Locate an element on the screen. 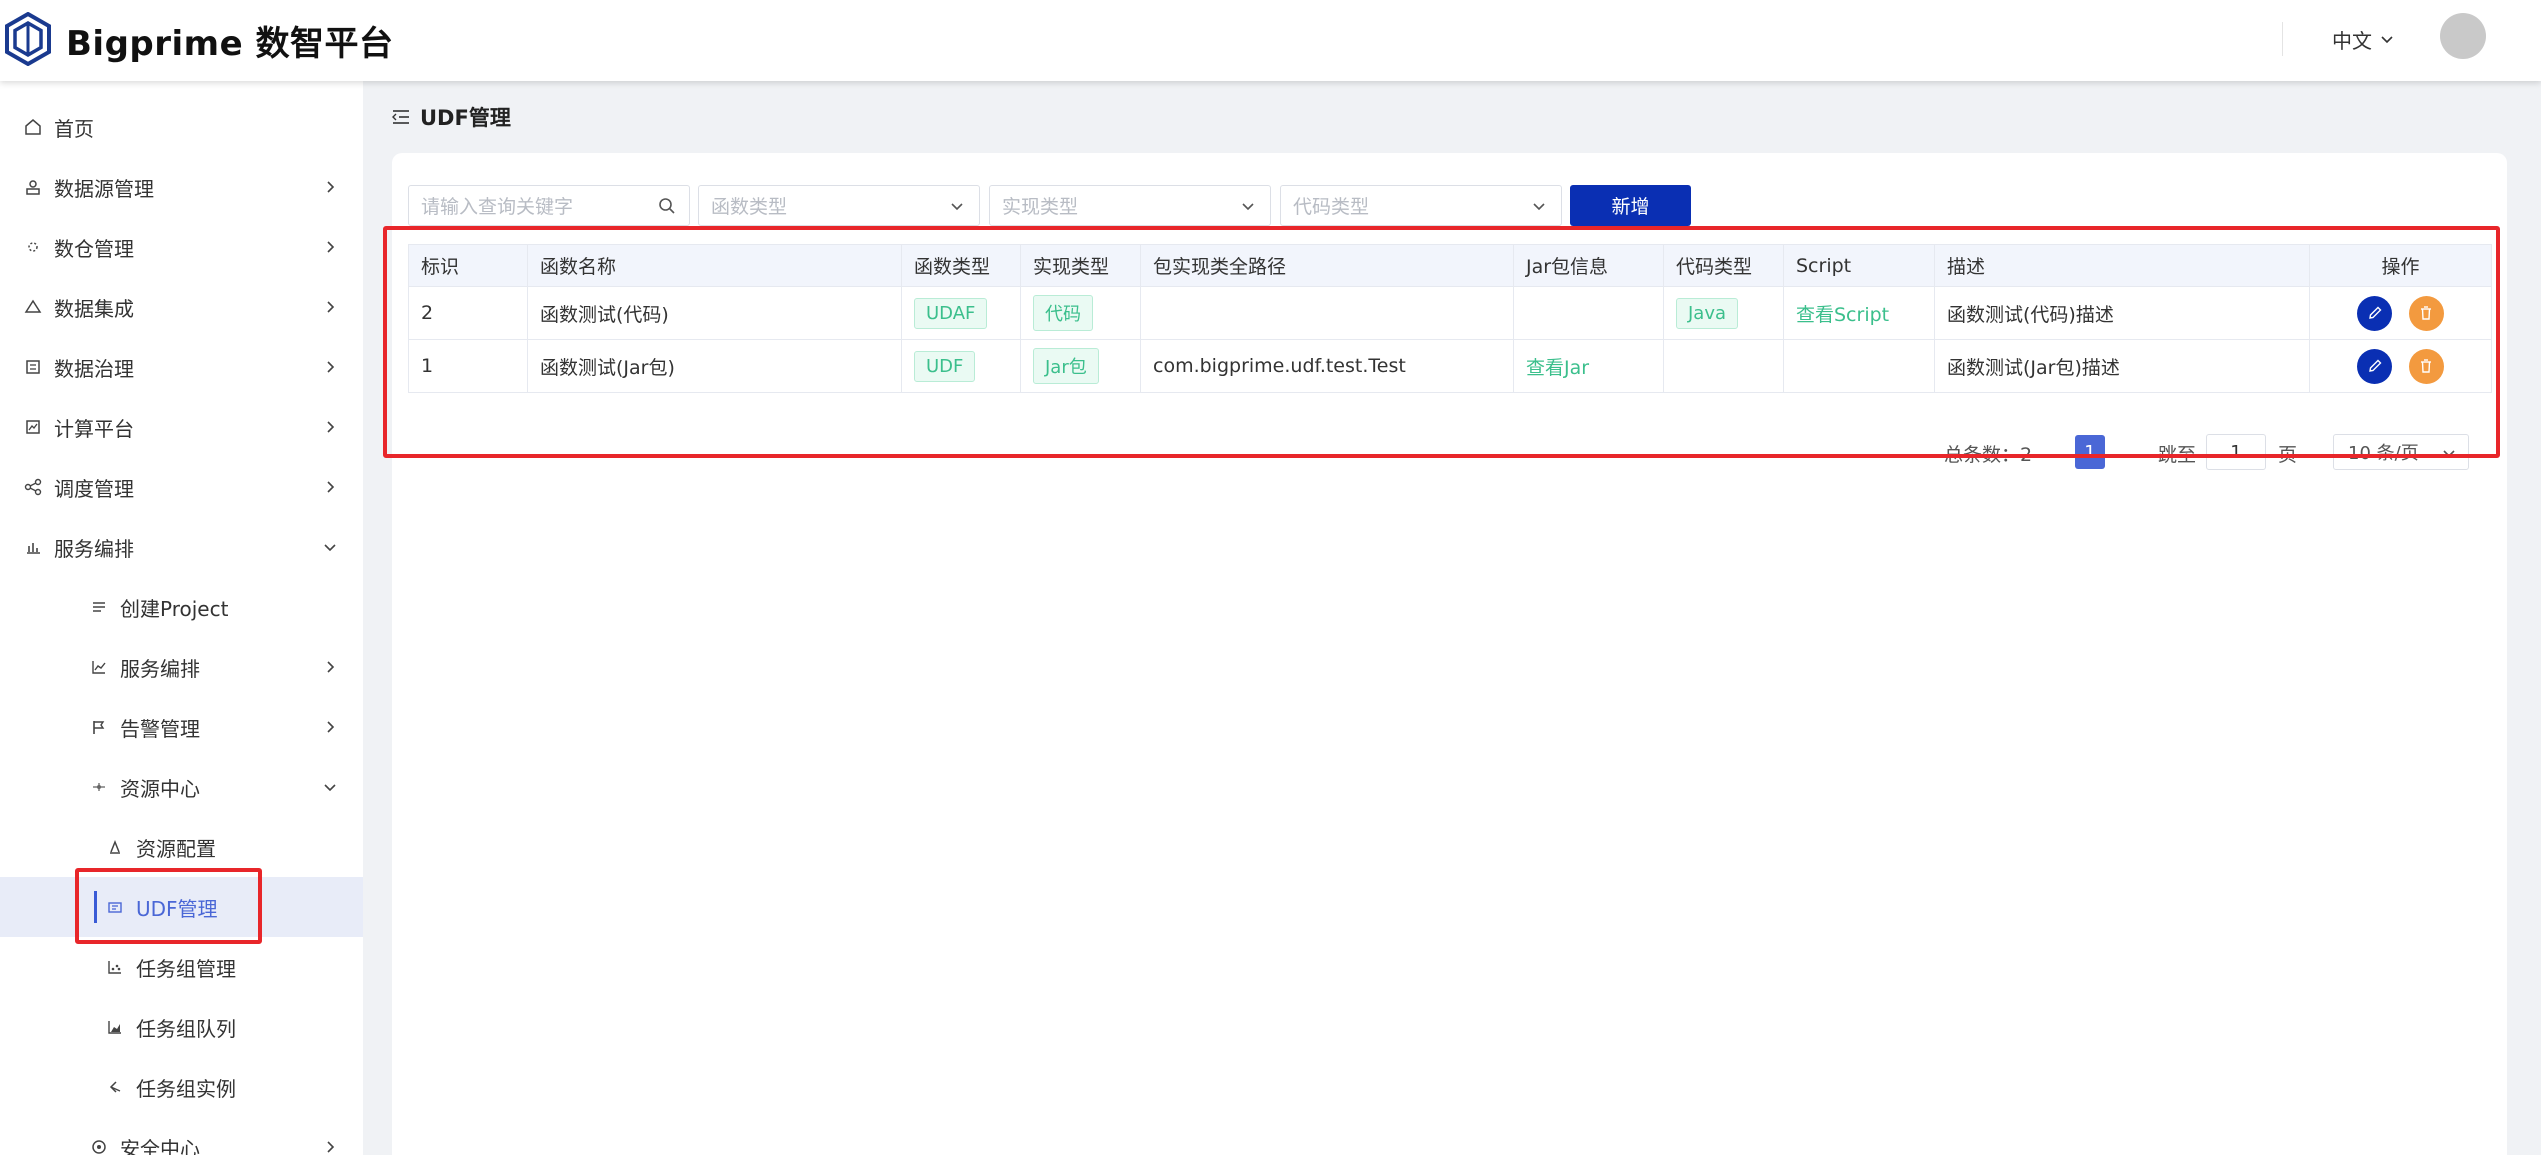 This screenshot has width=2541, height=1155. sidebar-item-datasource: 数据源管理 is located at coordinates (181, 187).